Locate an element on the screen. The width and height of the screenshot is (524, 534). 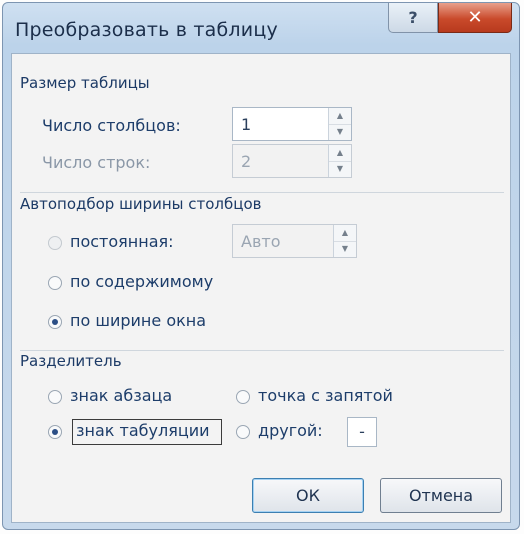
autofit-fixed-label: постоянная: is located at coordinates (122, 241).